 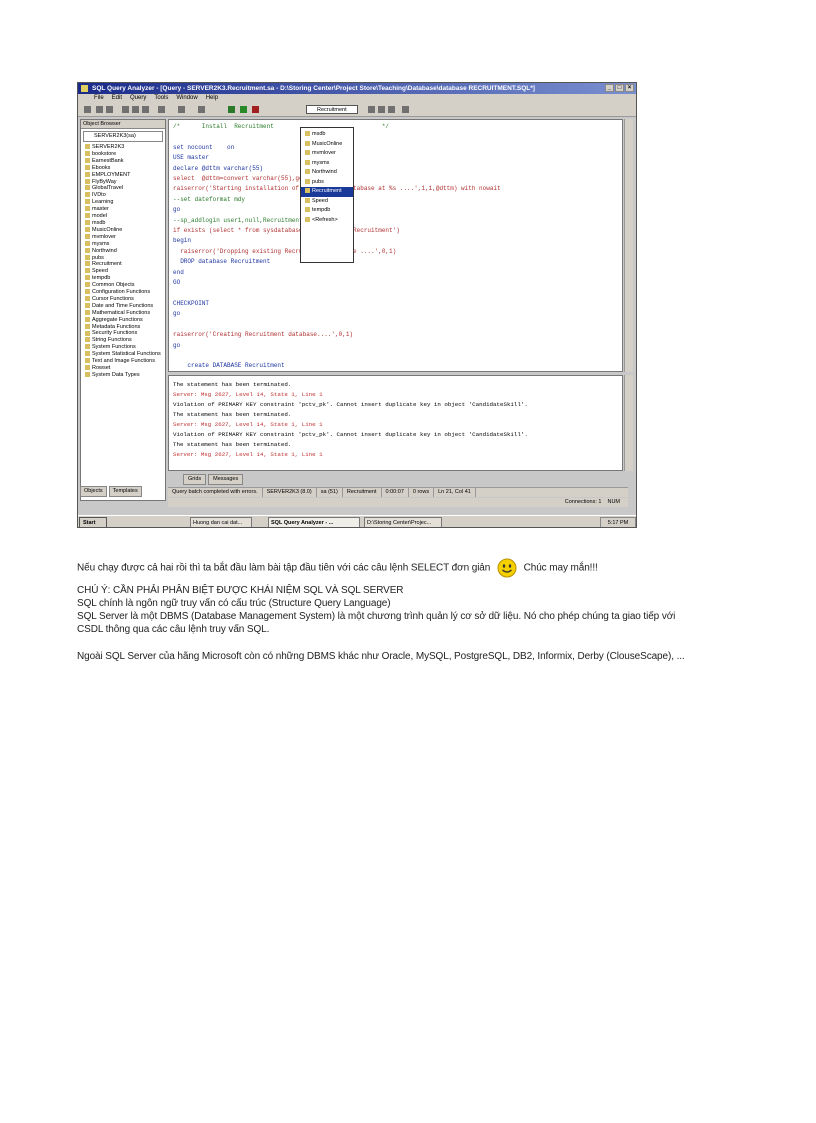 I want to click on tree-item: EMPLOYMENT, so click(x=125, y=175).